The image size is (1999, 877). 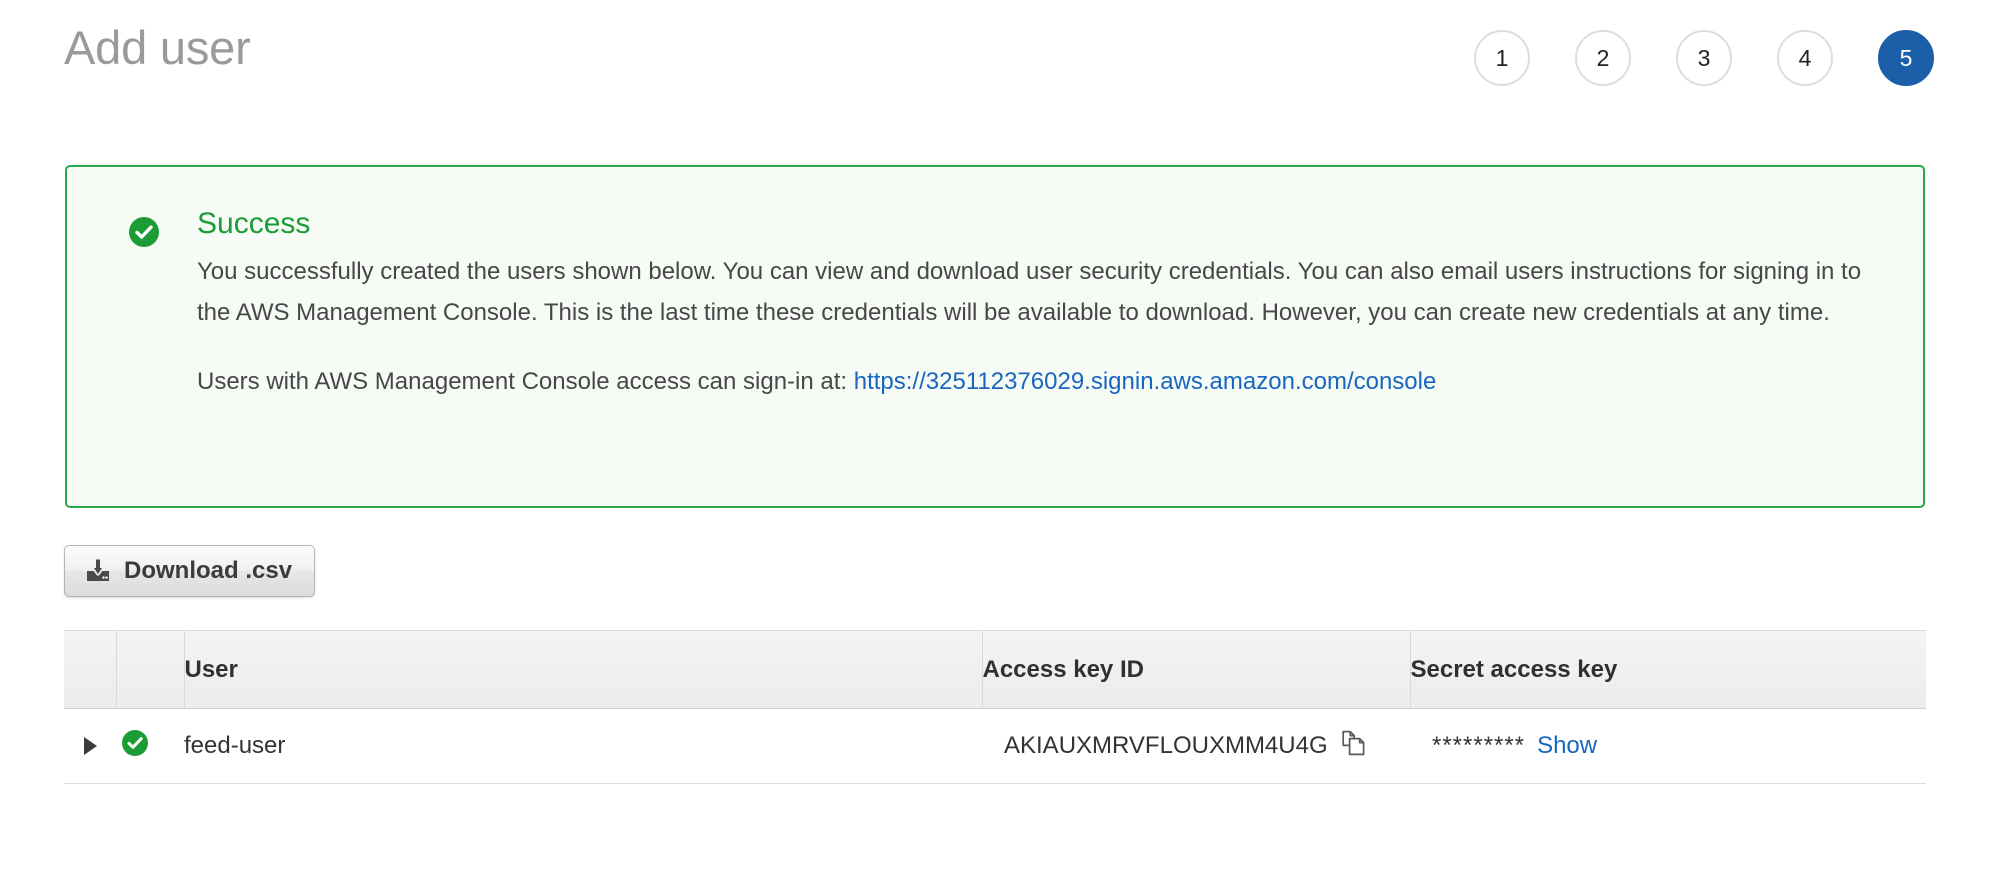 I want to click on page-header: Add user 1 2 3 4 5, so click(x=999, y=65).